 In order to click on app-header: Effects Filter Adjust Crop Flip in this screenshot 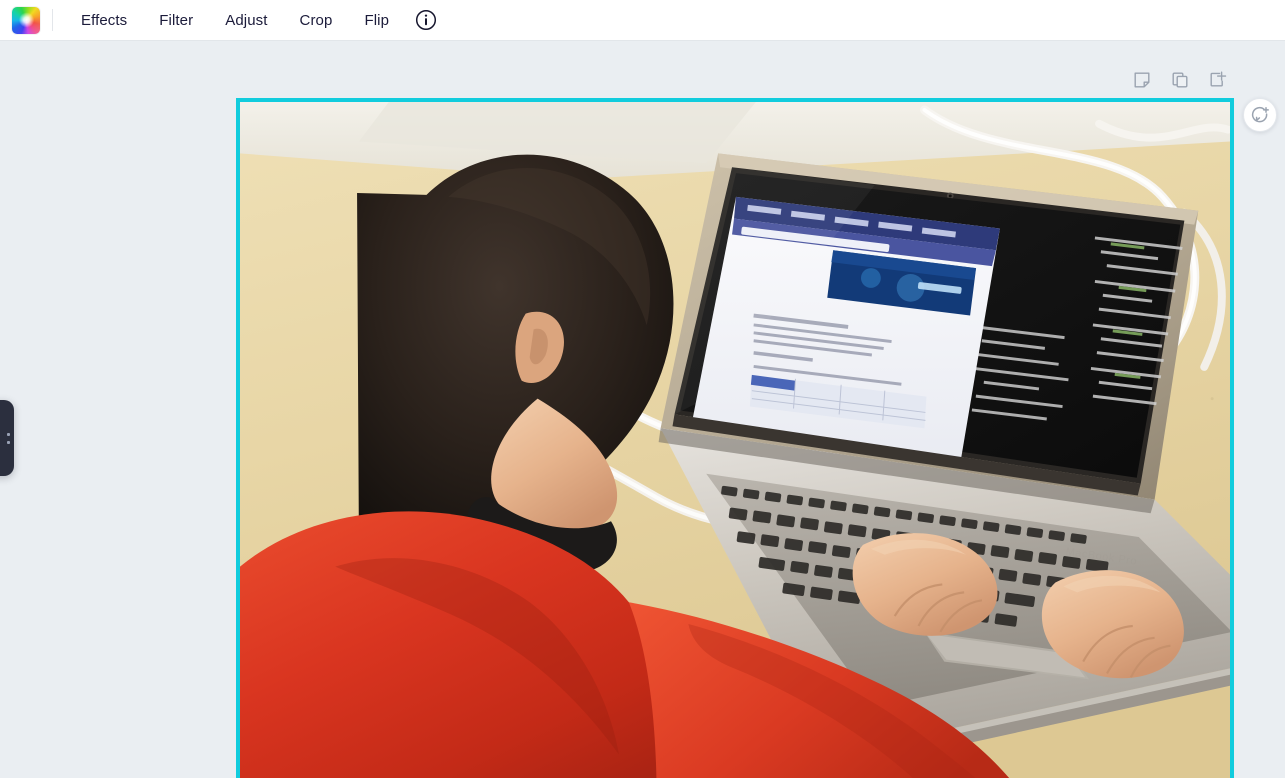, I will do `click(642, 20)`.